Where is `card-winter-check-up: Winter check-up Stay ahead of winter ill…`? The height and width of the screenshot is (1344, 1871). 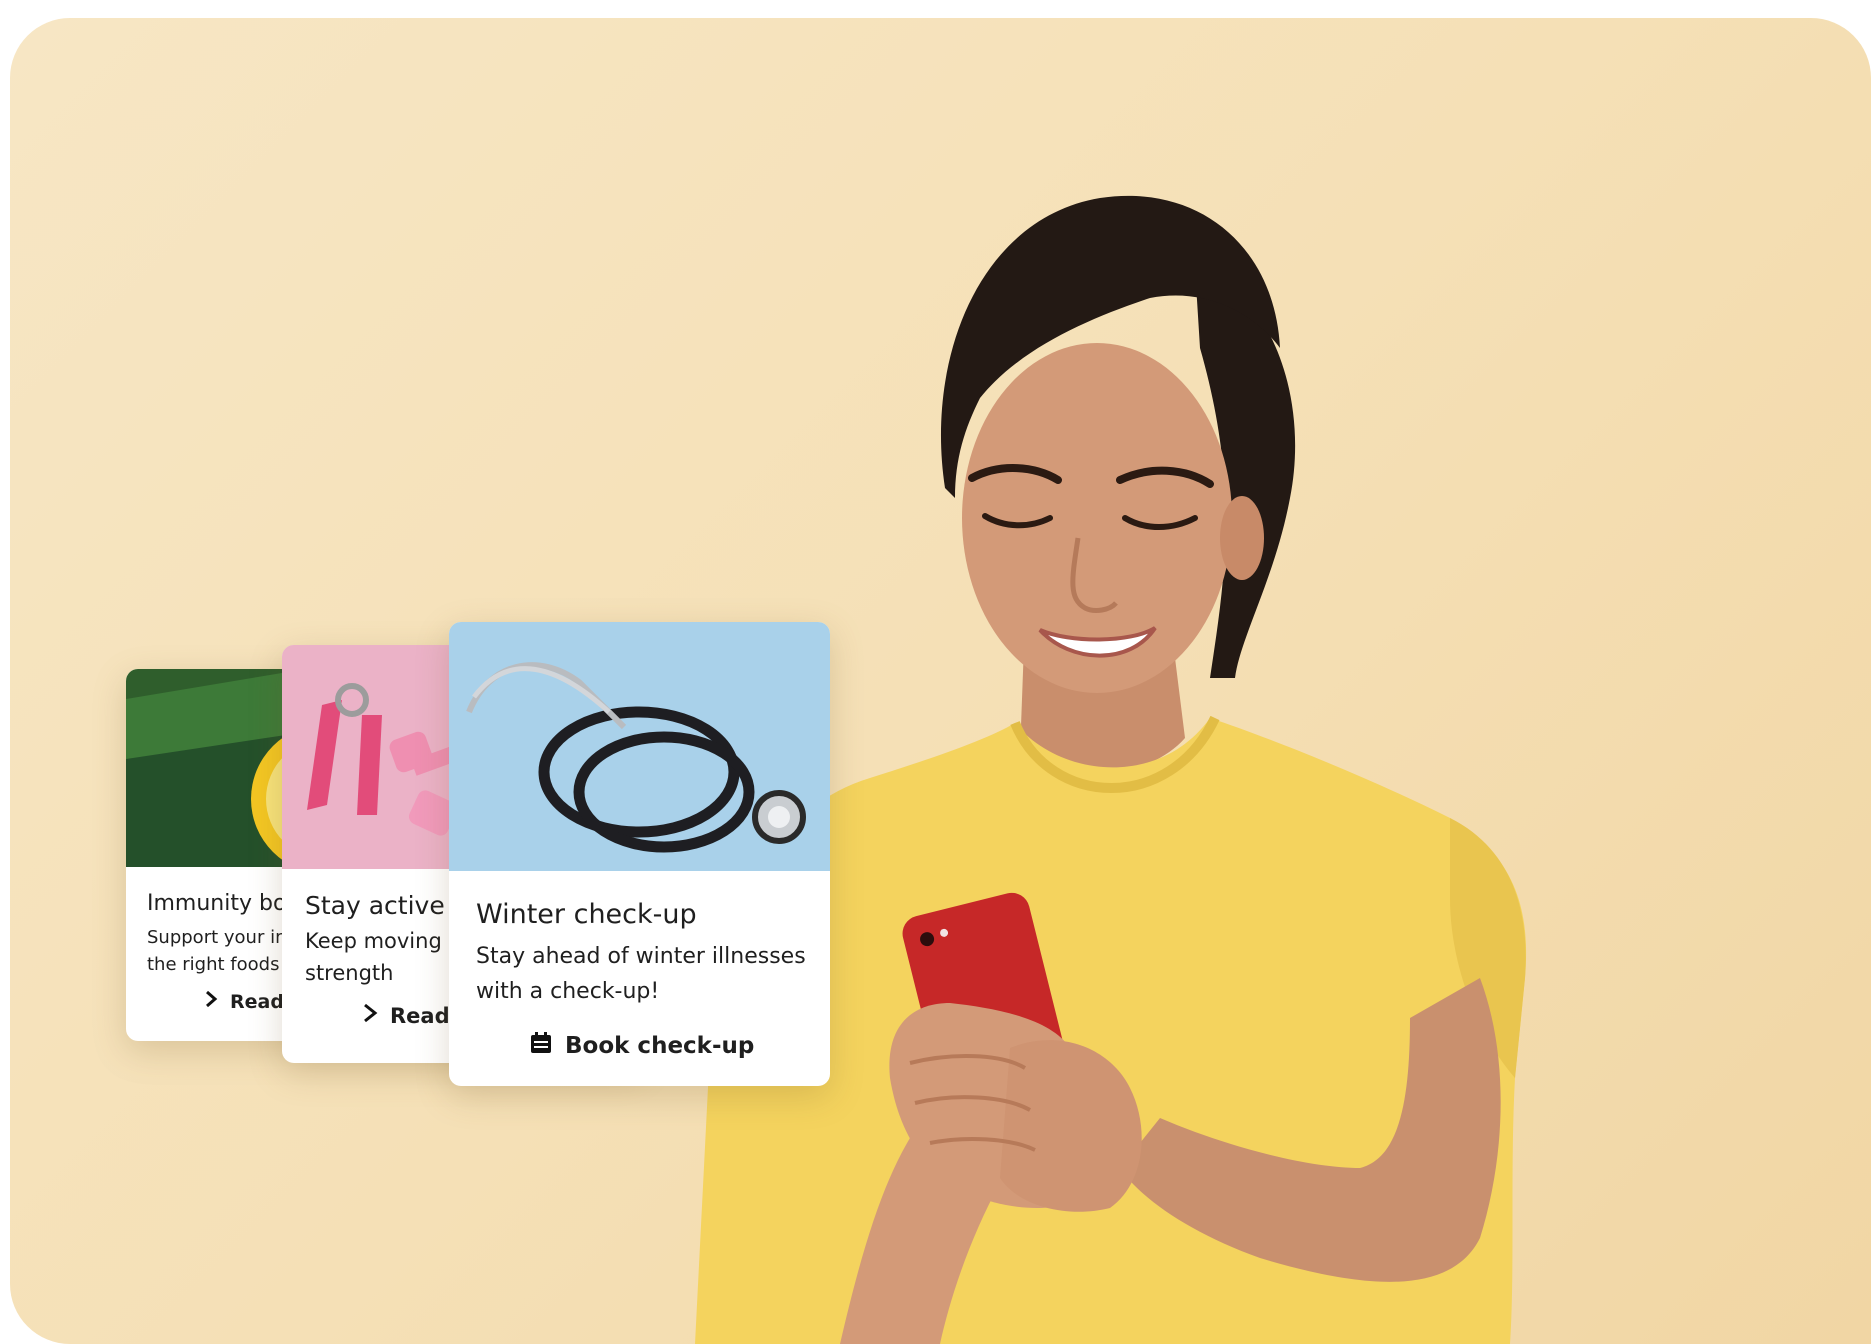 card-winter-check-up: Winter check-up Stay ahead of winter ill… is located at coordinates (639, 854).